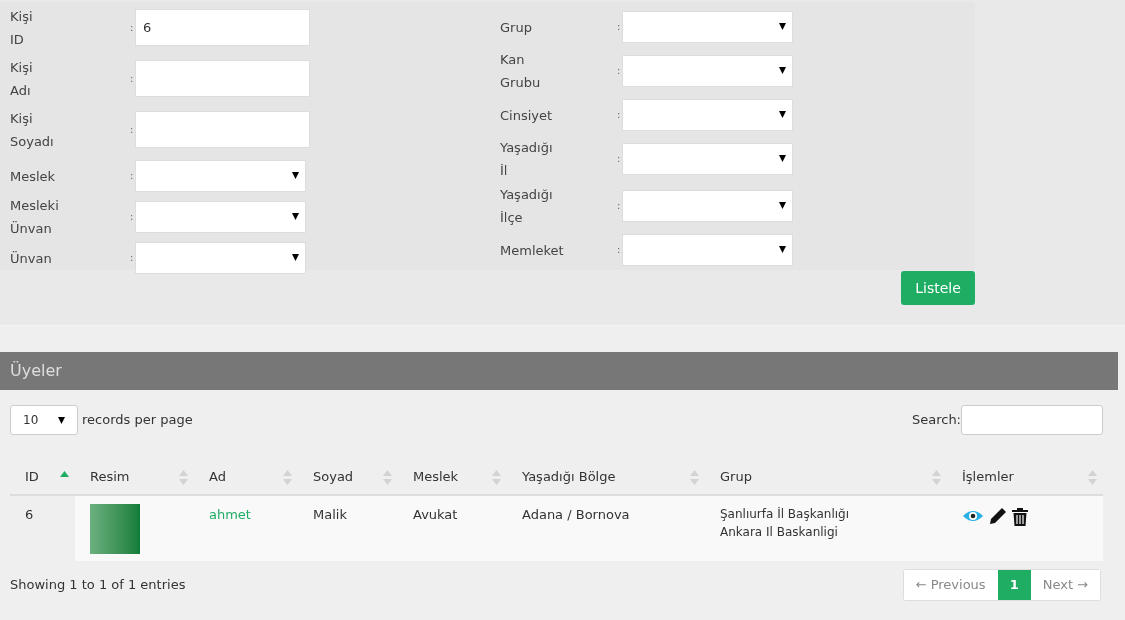 This screenshot has height=620, width=1125. Describe the element at coordinates (34, 217) in the screenshot. I see `field-label: Mesleki Ünvan` at that location.